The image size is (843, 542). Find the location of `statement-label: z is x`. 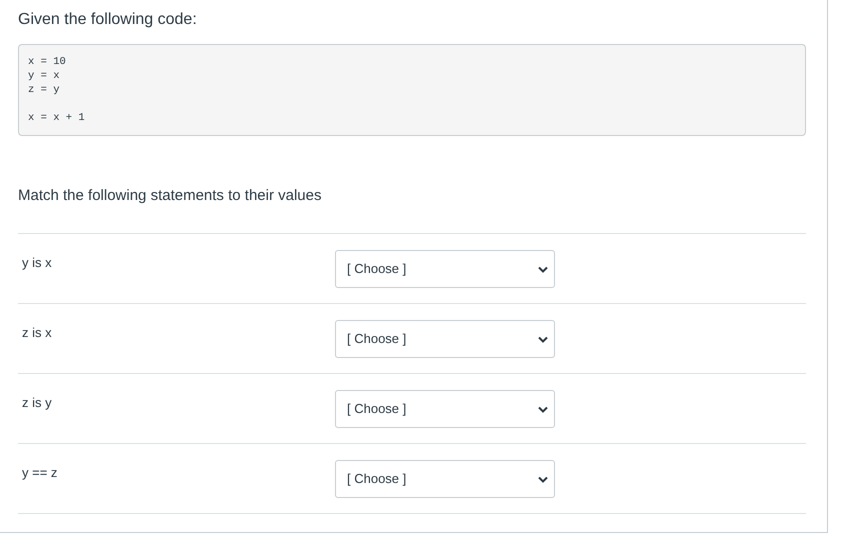

statement-label: z is x is located at coordinates (37, 333).